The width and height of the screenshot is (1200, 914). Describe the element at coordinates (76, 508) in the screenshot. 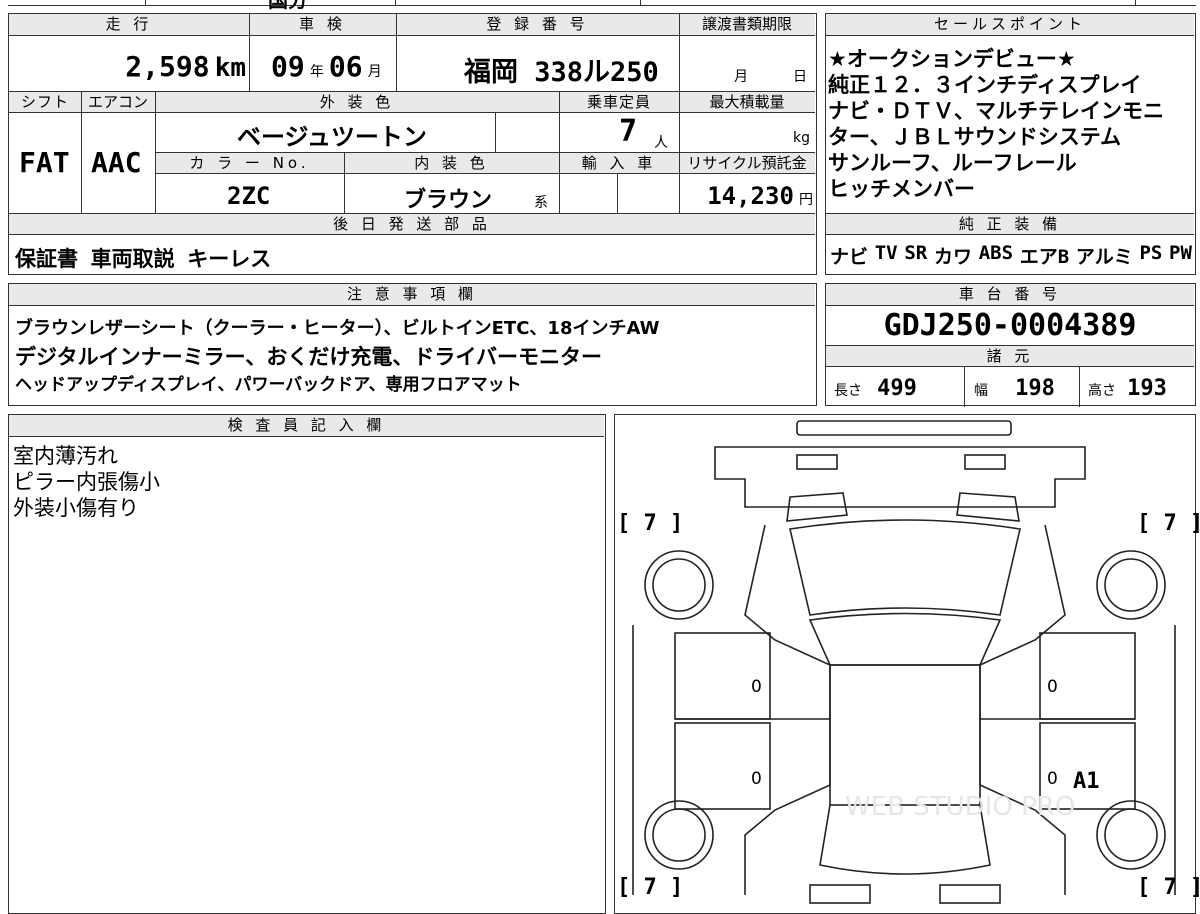

I see `inspector-line: 外装小傷有り` at that location.